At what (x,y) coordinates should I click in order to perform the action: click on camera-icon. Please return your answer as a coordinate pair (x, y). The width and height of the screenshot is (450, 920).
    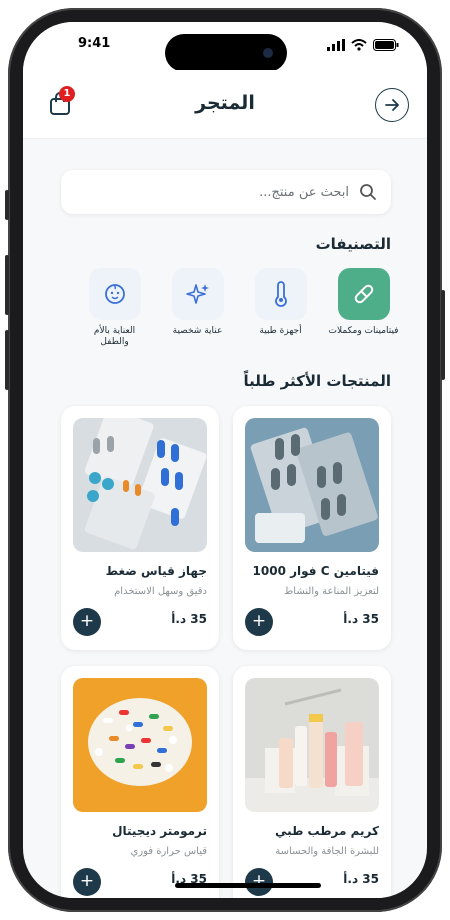
    Looking at the image, I should click on (268, 53).